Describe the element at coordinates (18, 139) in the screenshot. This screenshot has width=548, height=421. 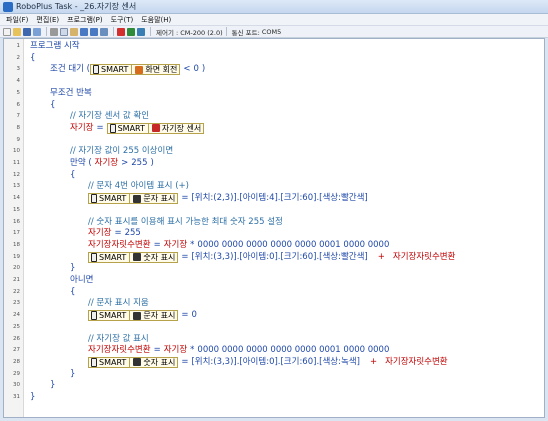
I see `line-number: 9` at that location.